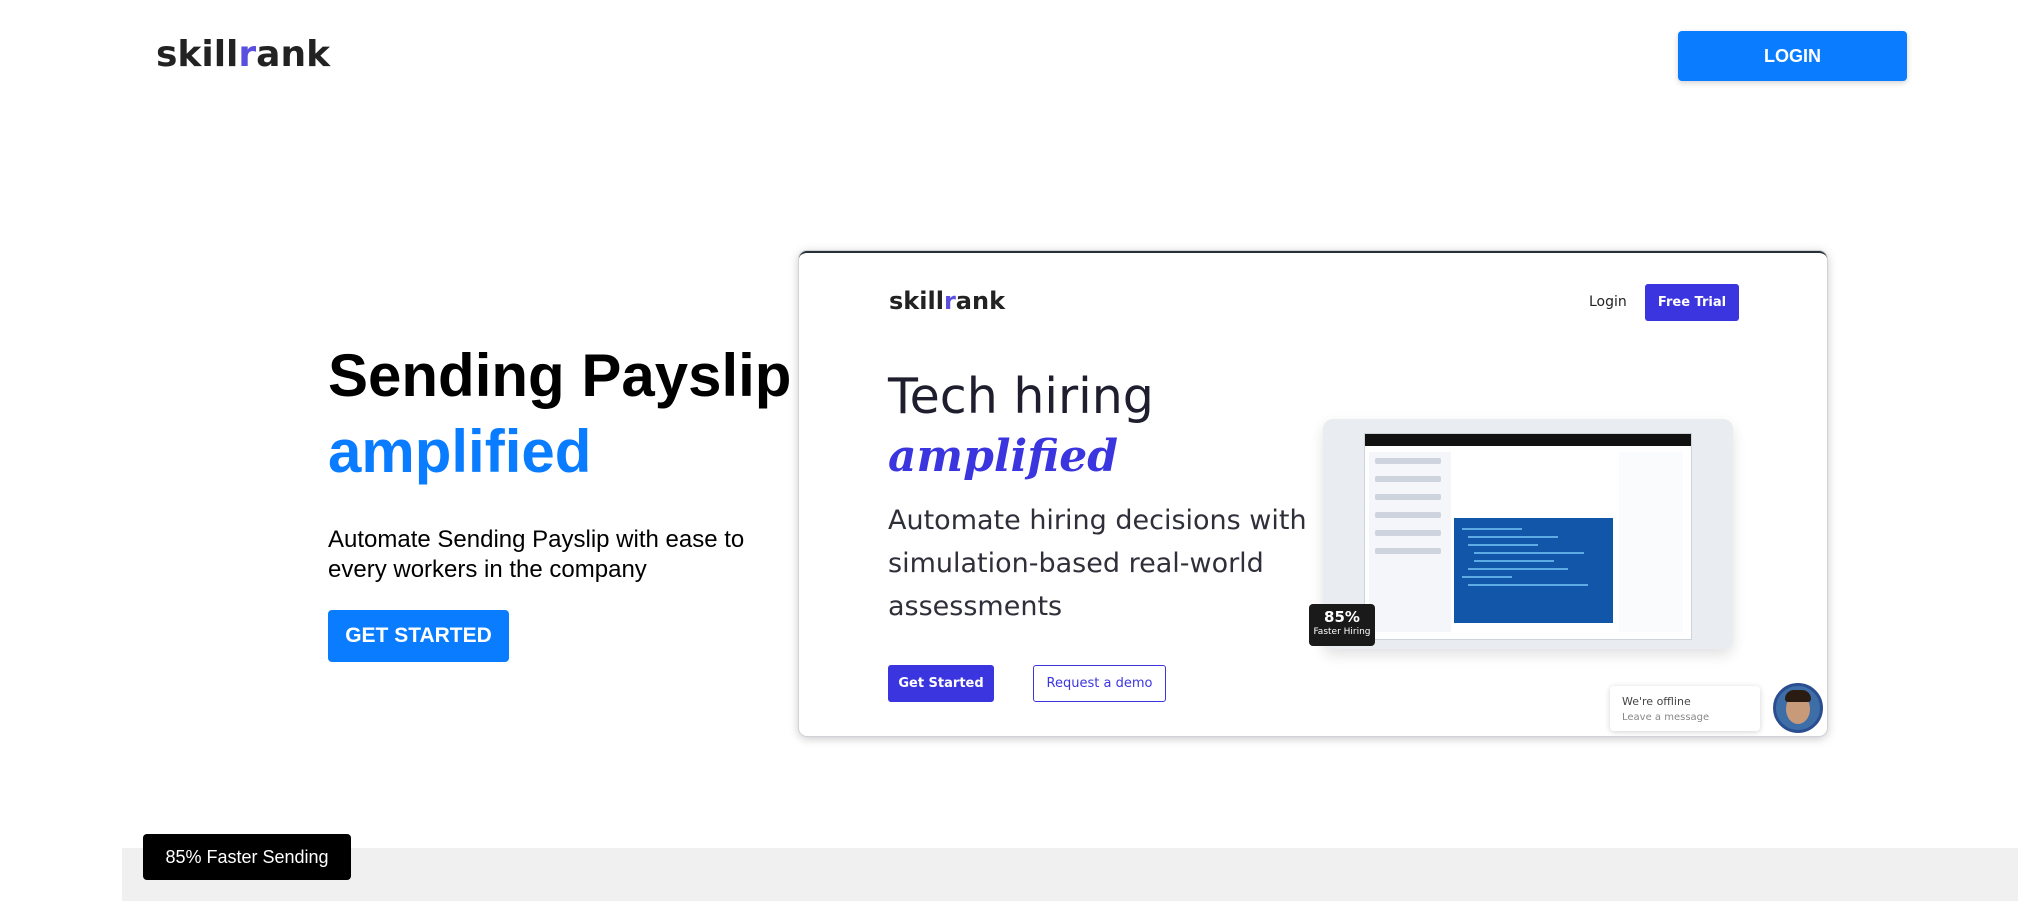 This screenshot has width=2018, height=901. What do you see at coordinates (460, 451) in the screenshot?
I see `hero-accent: amplified` at bounding box center [460, 451].